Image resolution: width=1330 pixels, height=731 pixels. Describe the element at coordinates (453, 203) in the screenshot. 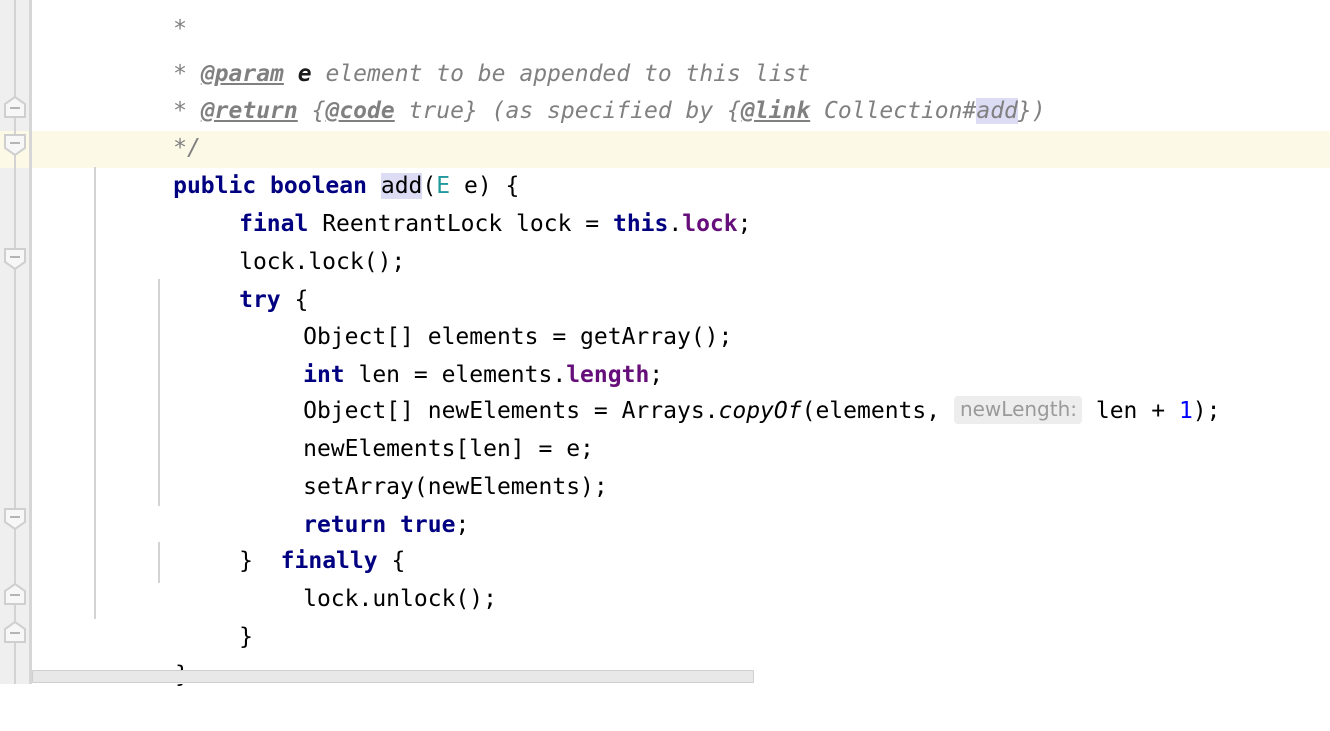

I see `code-line-final-lock: final ReentrantLock lock = this.lock;` at that location.